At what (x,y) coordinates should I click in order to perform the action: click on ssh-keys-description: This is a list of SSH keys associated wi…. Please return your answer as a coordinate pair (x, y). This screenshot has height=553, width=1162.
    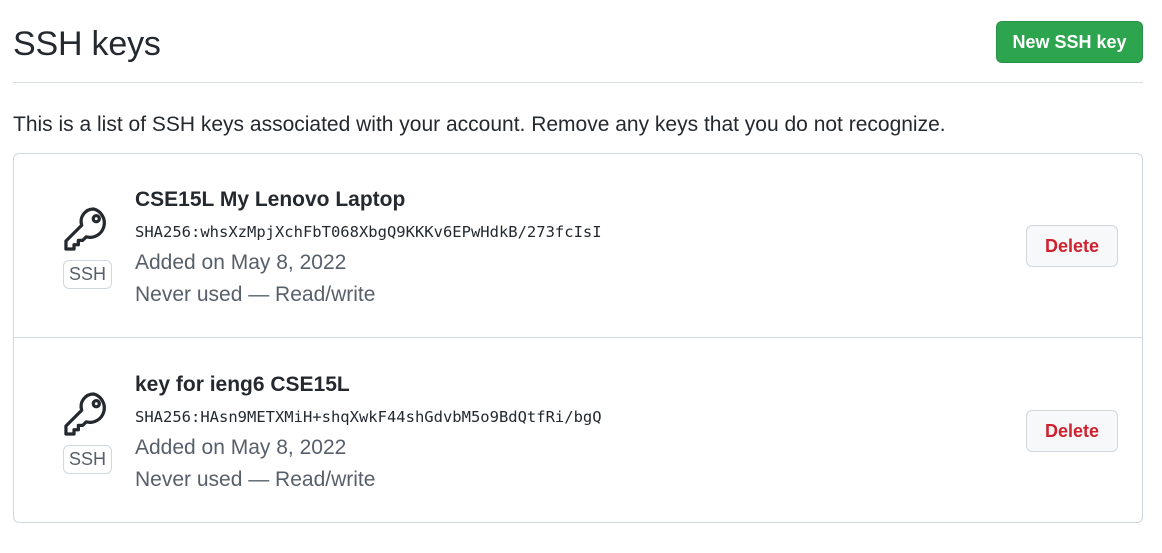
    Looking at the image, I should click on (479, 124).